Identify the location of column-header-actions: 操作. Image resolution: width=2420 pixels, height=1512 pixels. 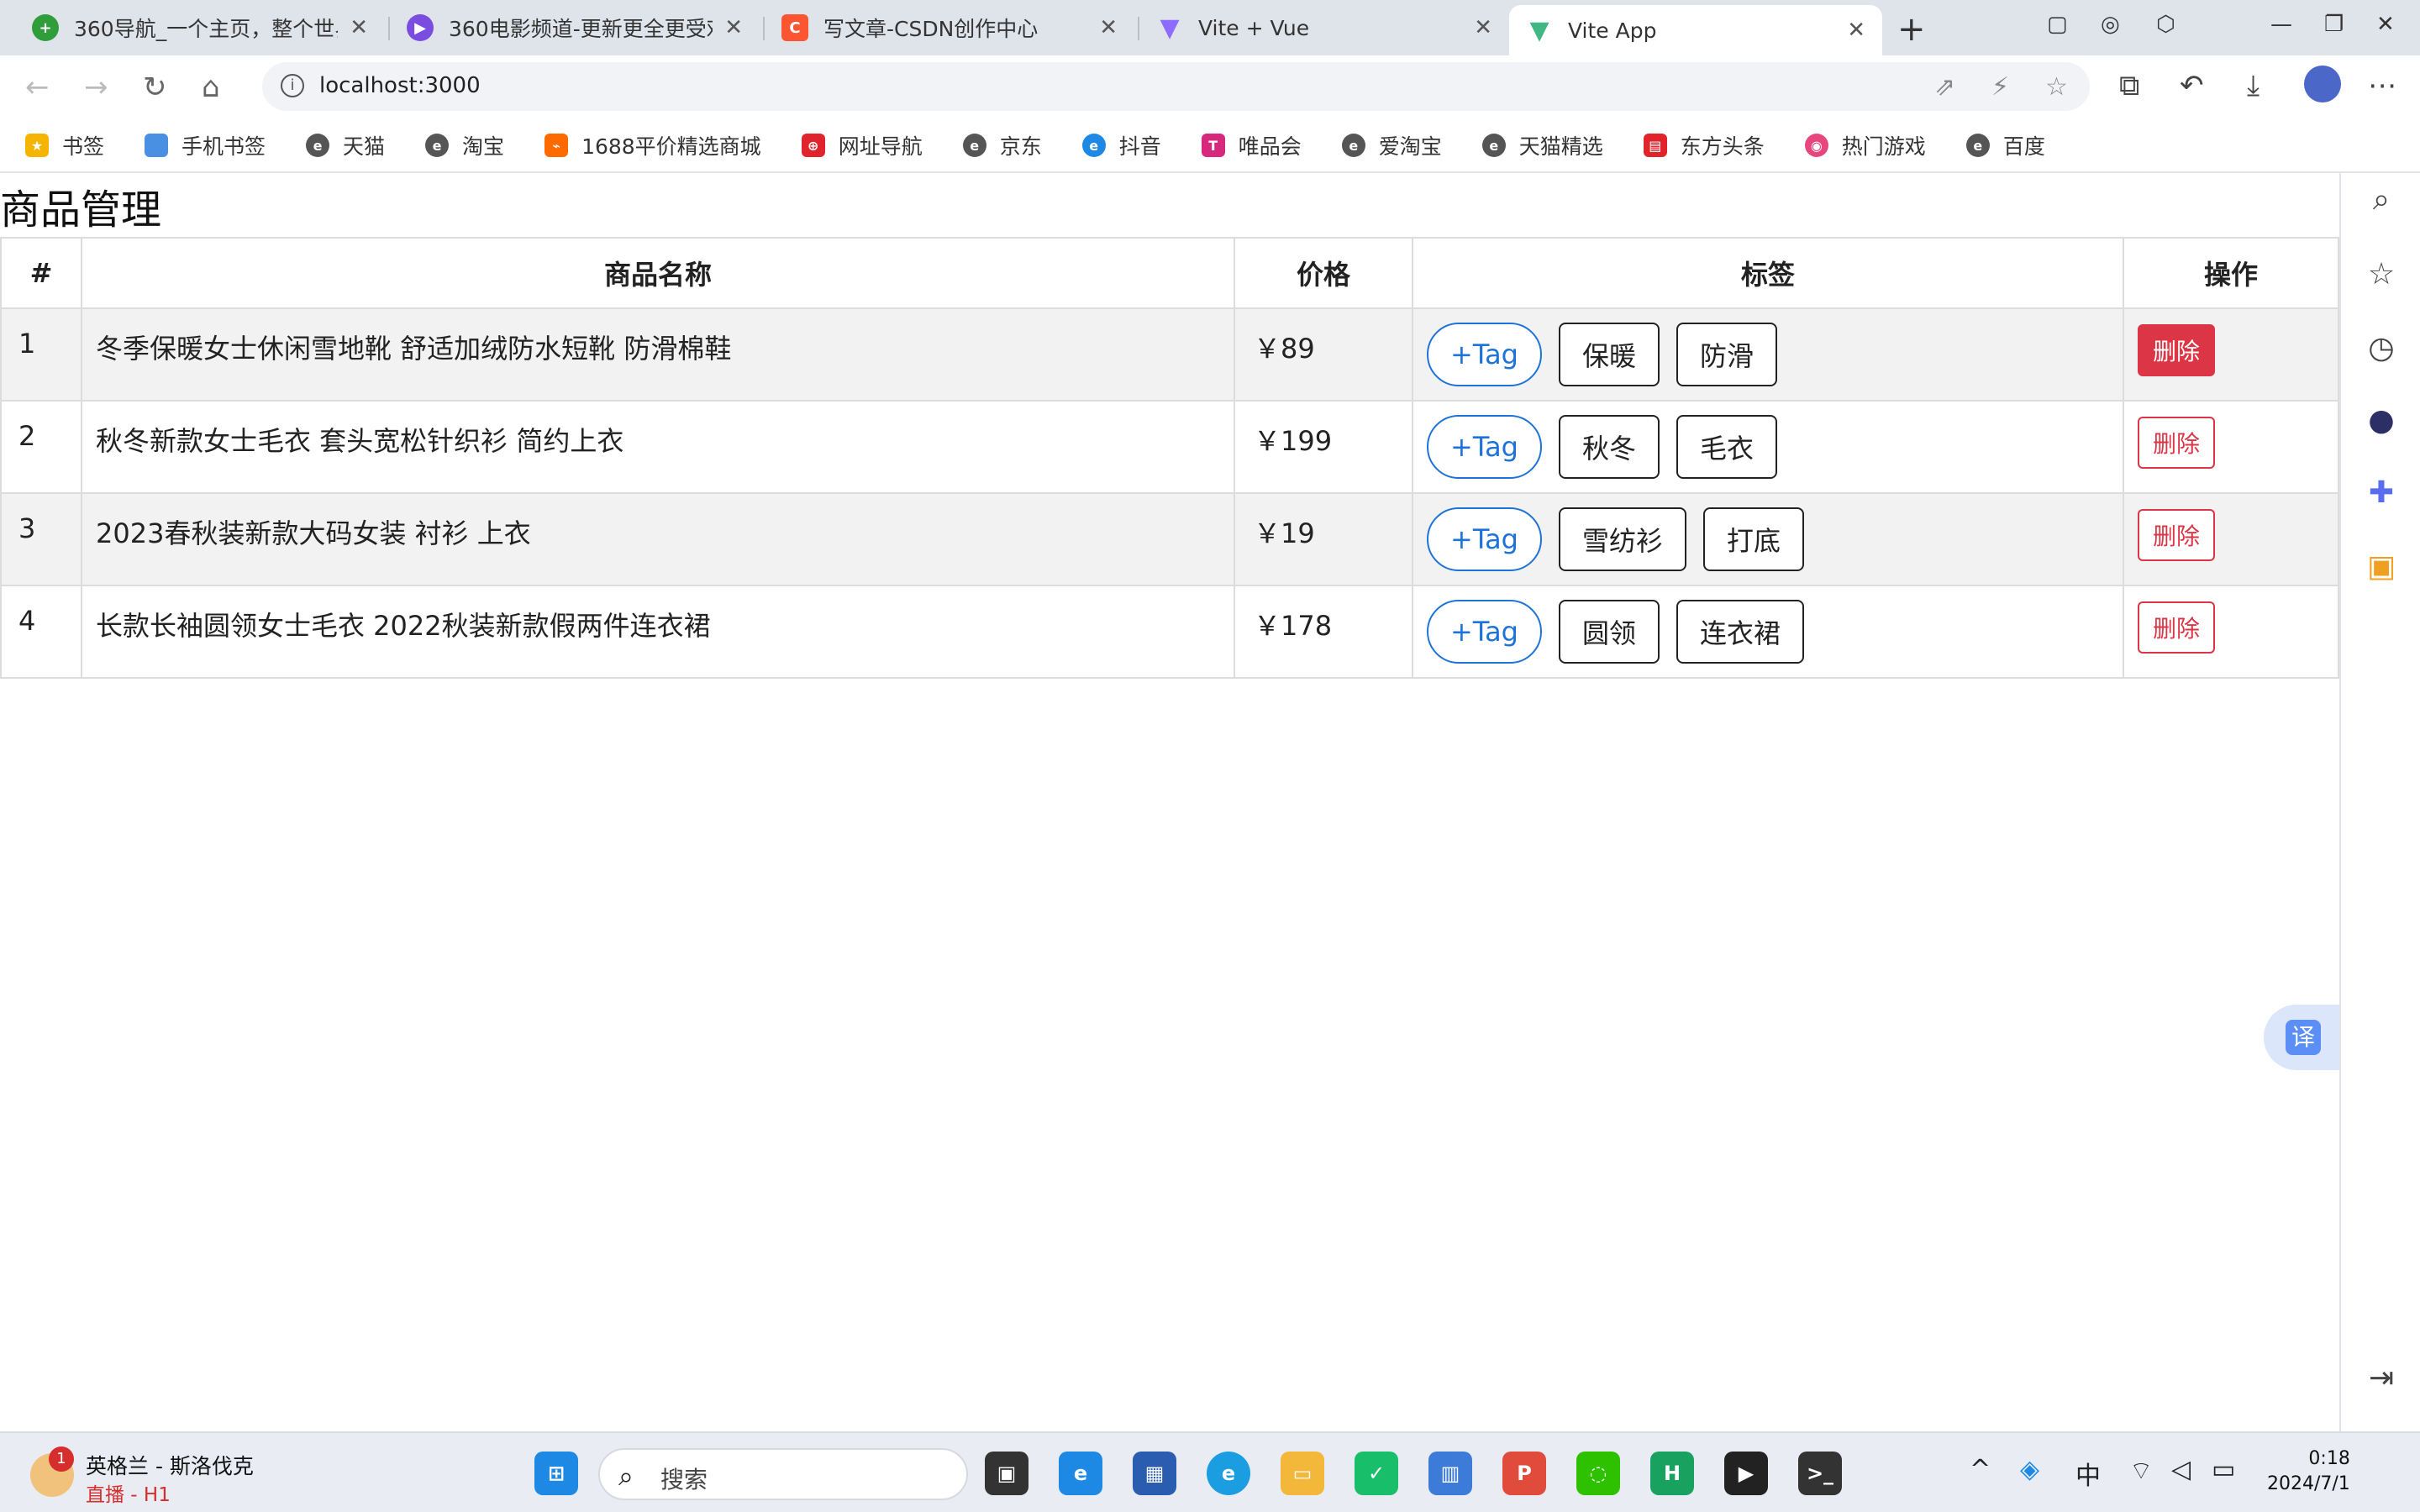
(2231, 273).